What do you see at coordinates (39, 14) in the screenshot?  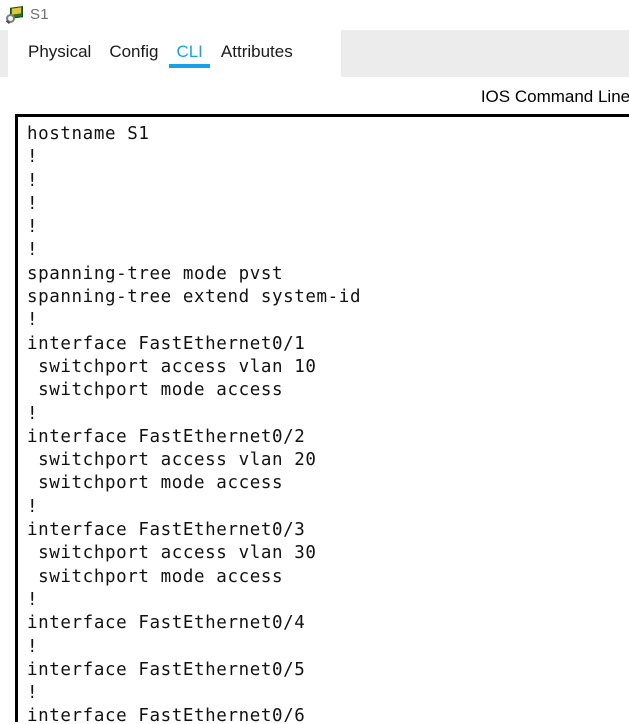 I see `window-title: S1` at bounding box center [39, 14].